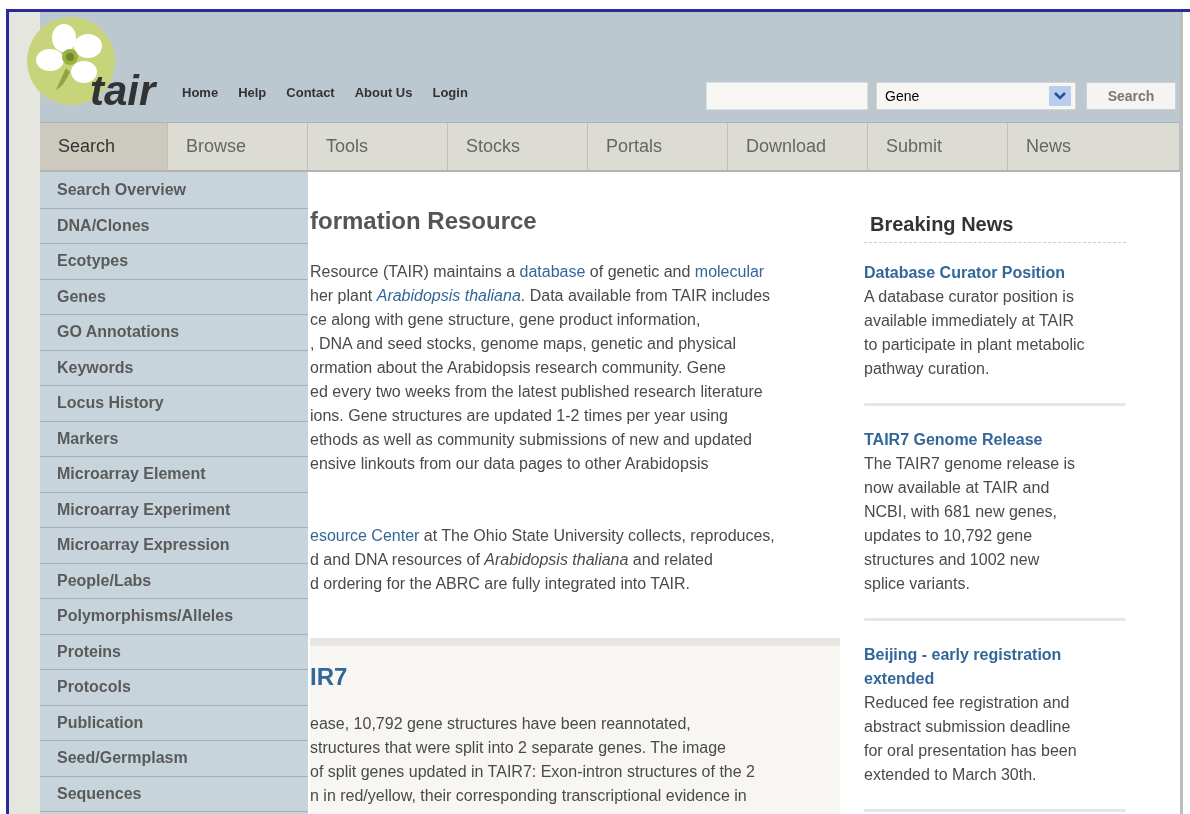 The width and height of the screenshot is (1190, 814). What do you see at coordinates (501, 724) in the screenshot?
I see `text-line: ease, 10,792 gene structures have been reannotated,` at bounding box center [501, 724].